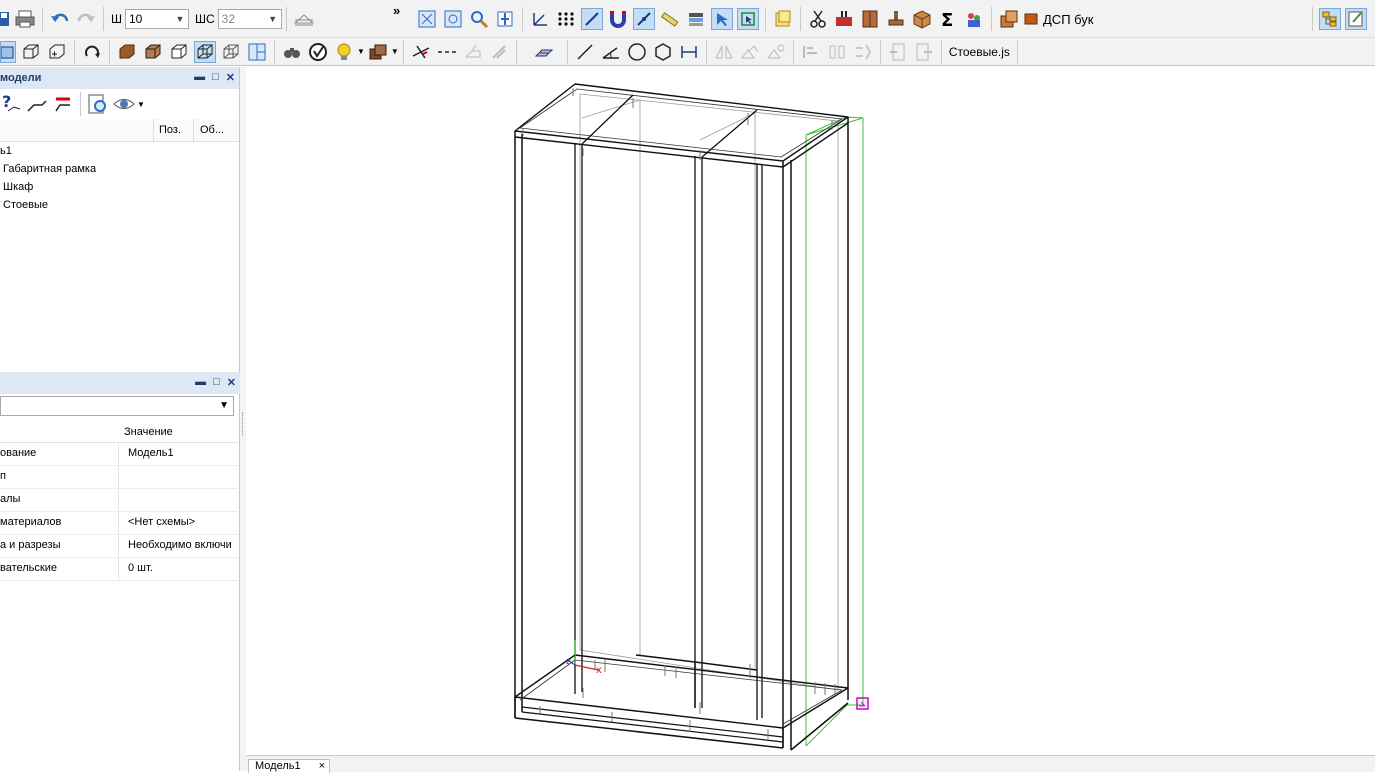 The width and height of the screenshot is (1375, 773). What do you see at coordinates (818, 19) in the screenshot?
I see `scissors-icon` at bounding box center [818, 19].